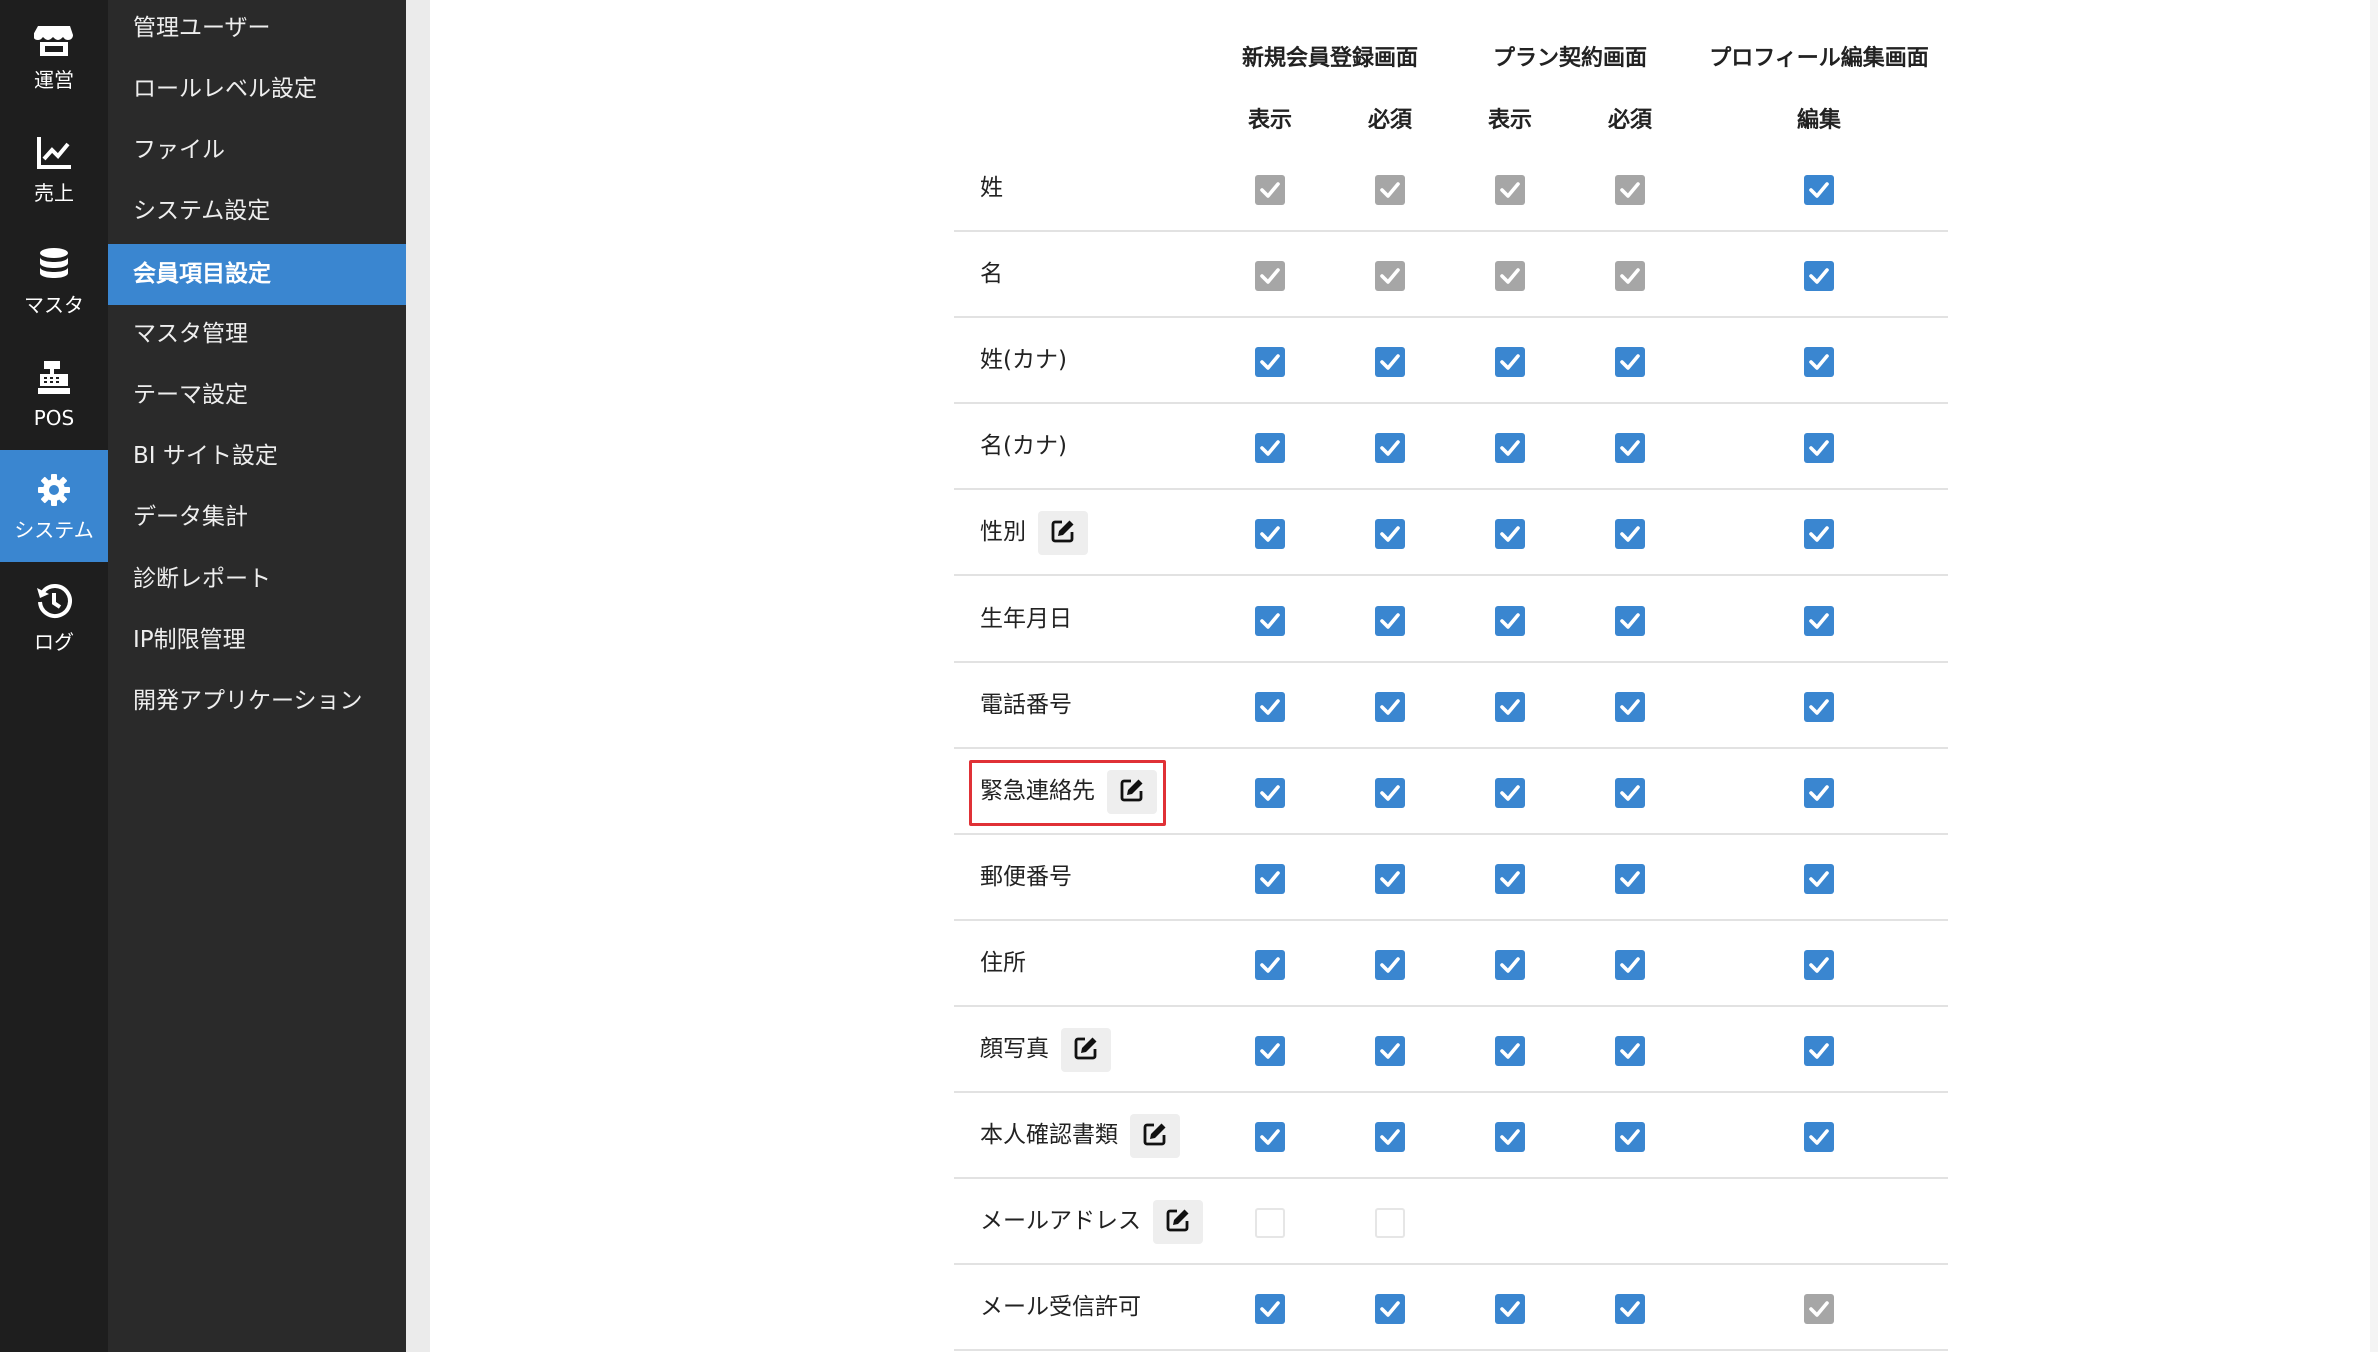  What do you see at coordinates (1023, 446) in the screenshot?
I see `field-label: 名(カナ)` at bounding box center [1023, 446].